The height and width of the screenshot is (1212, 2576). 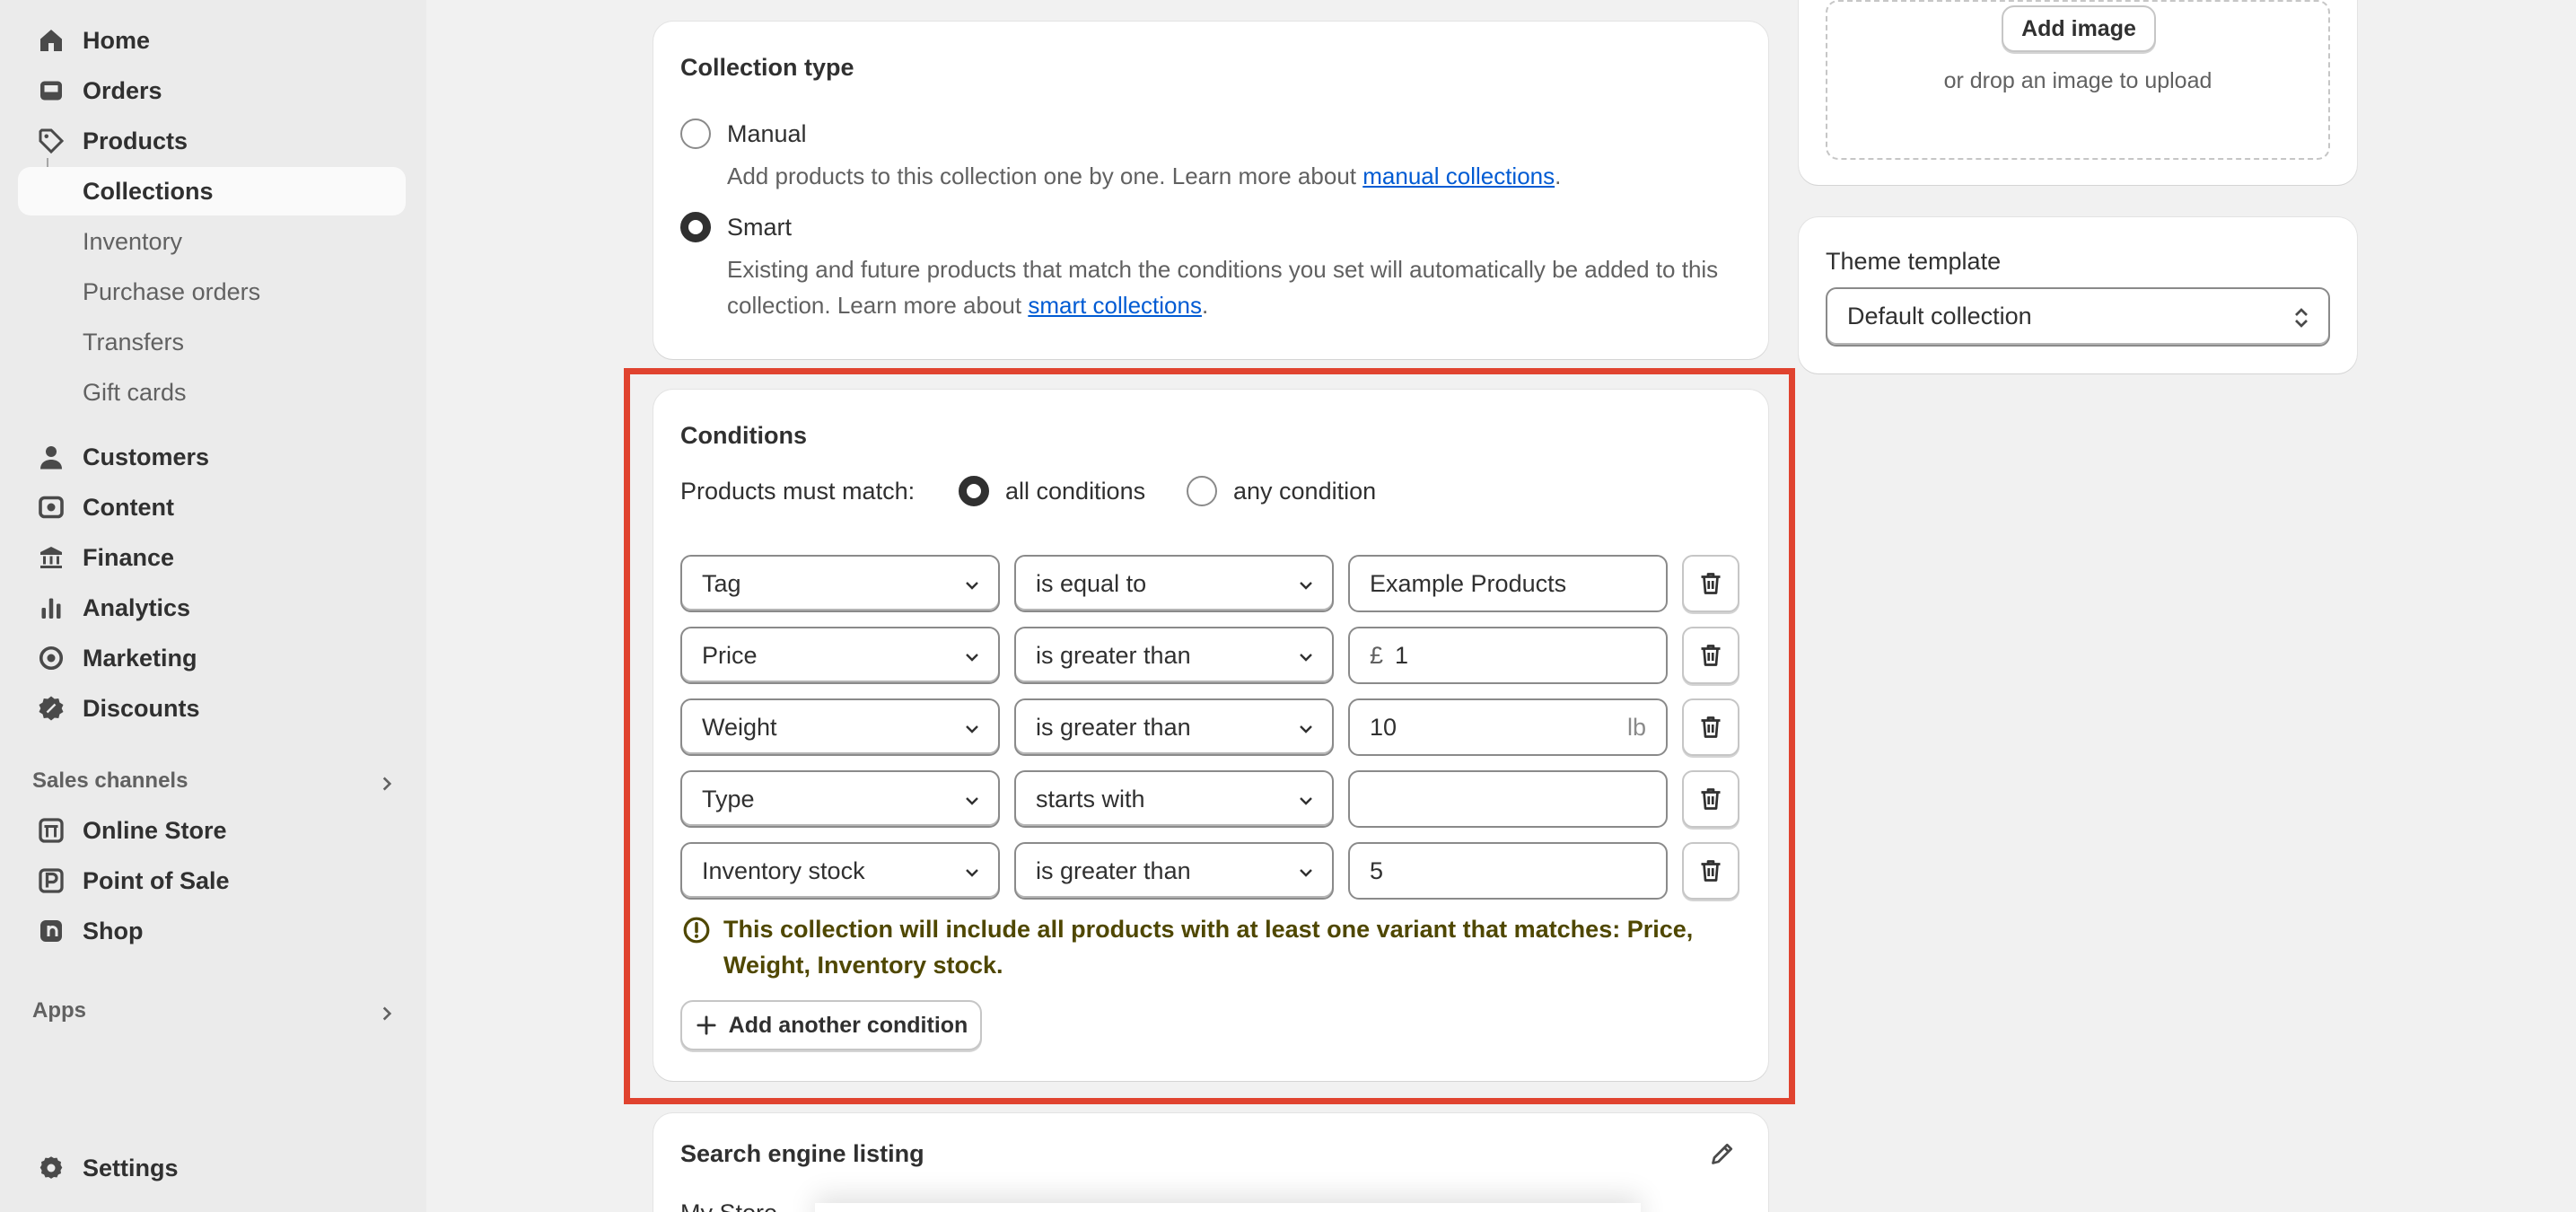 I want to click on sidebar-item-content: Content, so click(x=212, y=507).